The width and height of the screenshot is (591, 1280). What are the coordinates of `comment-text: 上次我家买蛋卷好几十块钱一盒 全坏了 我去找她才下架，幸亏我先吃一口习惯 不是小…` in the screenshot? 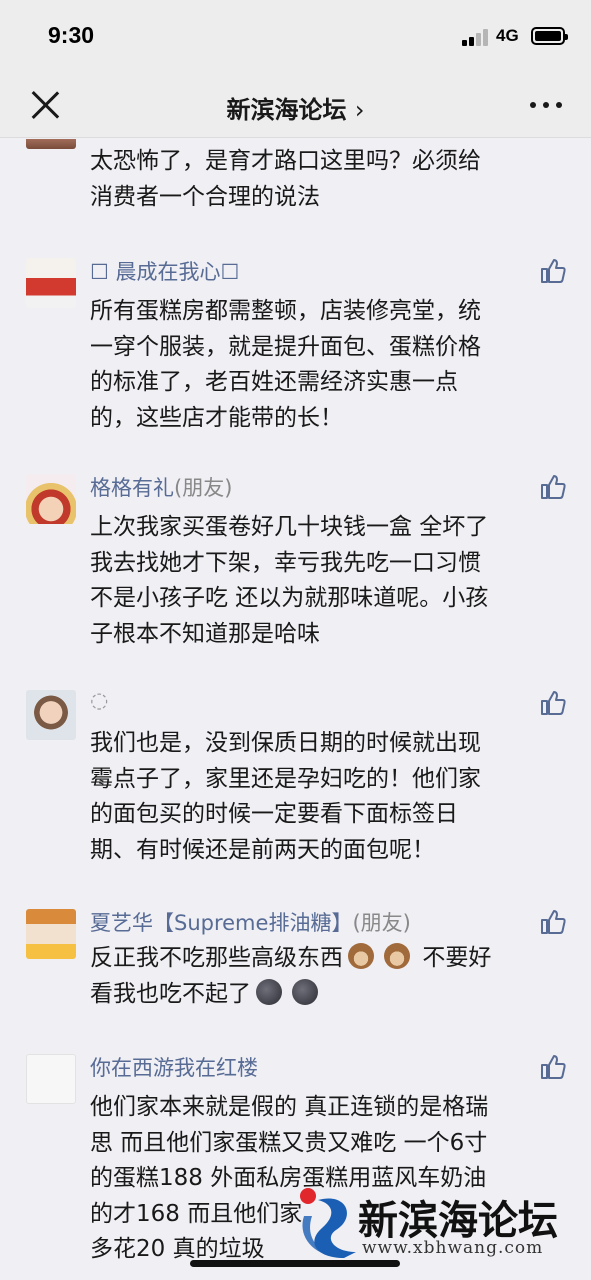 It's located at (289, 580).